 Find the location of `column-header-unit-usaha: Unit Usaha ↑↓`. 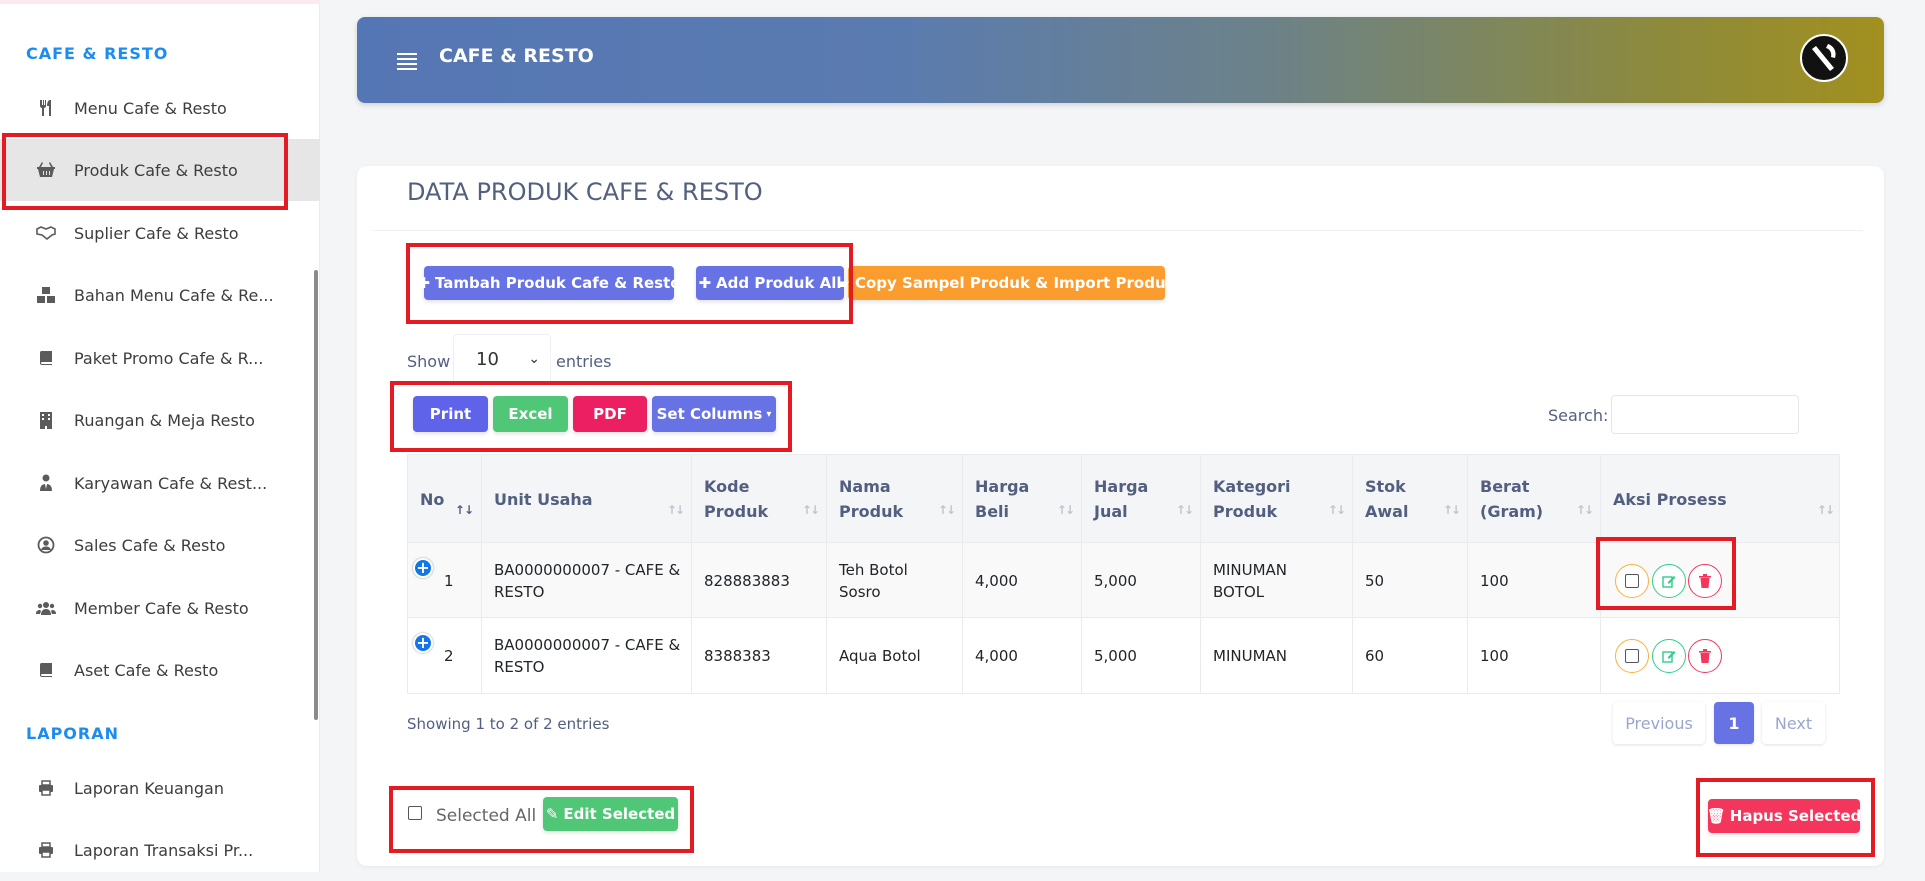

column-header-unit-usaha: Unit Usaha ↑↓ is located at coordinates (587, 499).